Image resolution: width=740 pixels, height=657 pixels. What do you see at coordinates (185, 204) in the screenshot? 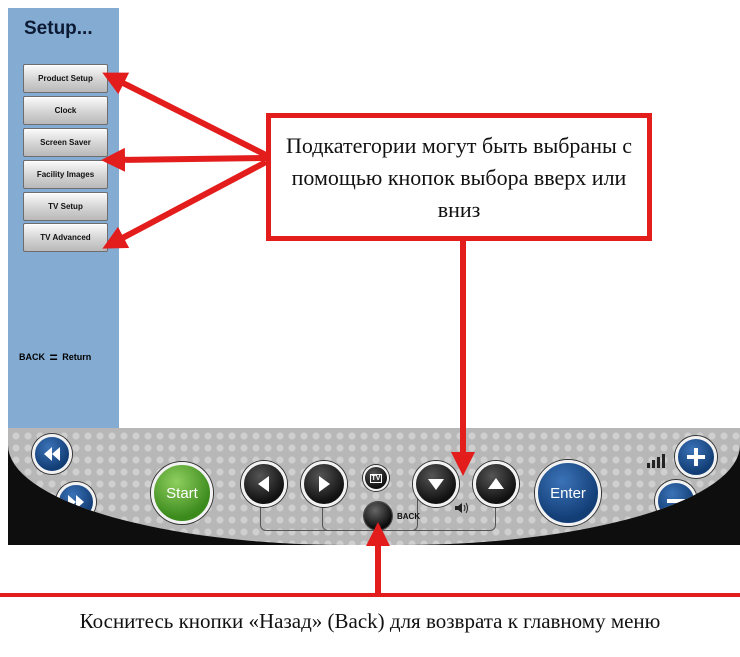
I see `arrow-tv-advanced` at bounding box center [185, 204].